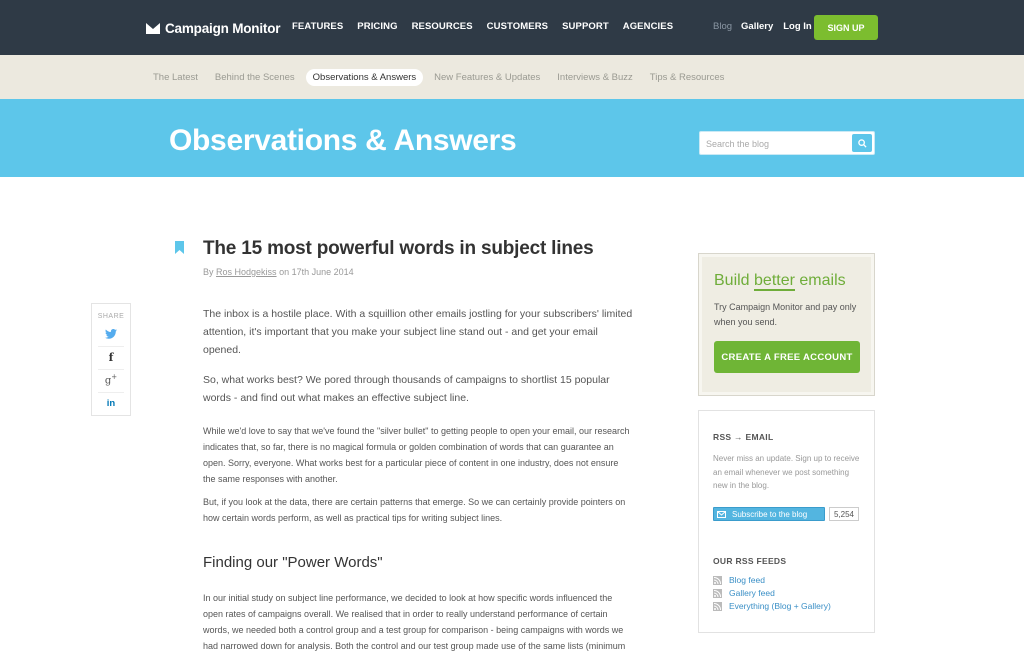 Image resolution: width=1024 pixels, height=658 pixels. I want to click on nav-support: SUPPORT, so click(585, 26).